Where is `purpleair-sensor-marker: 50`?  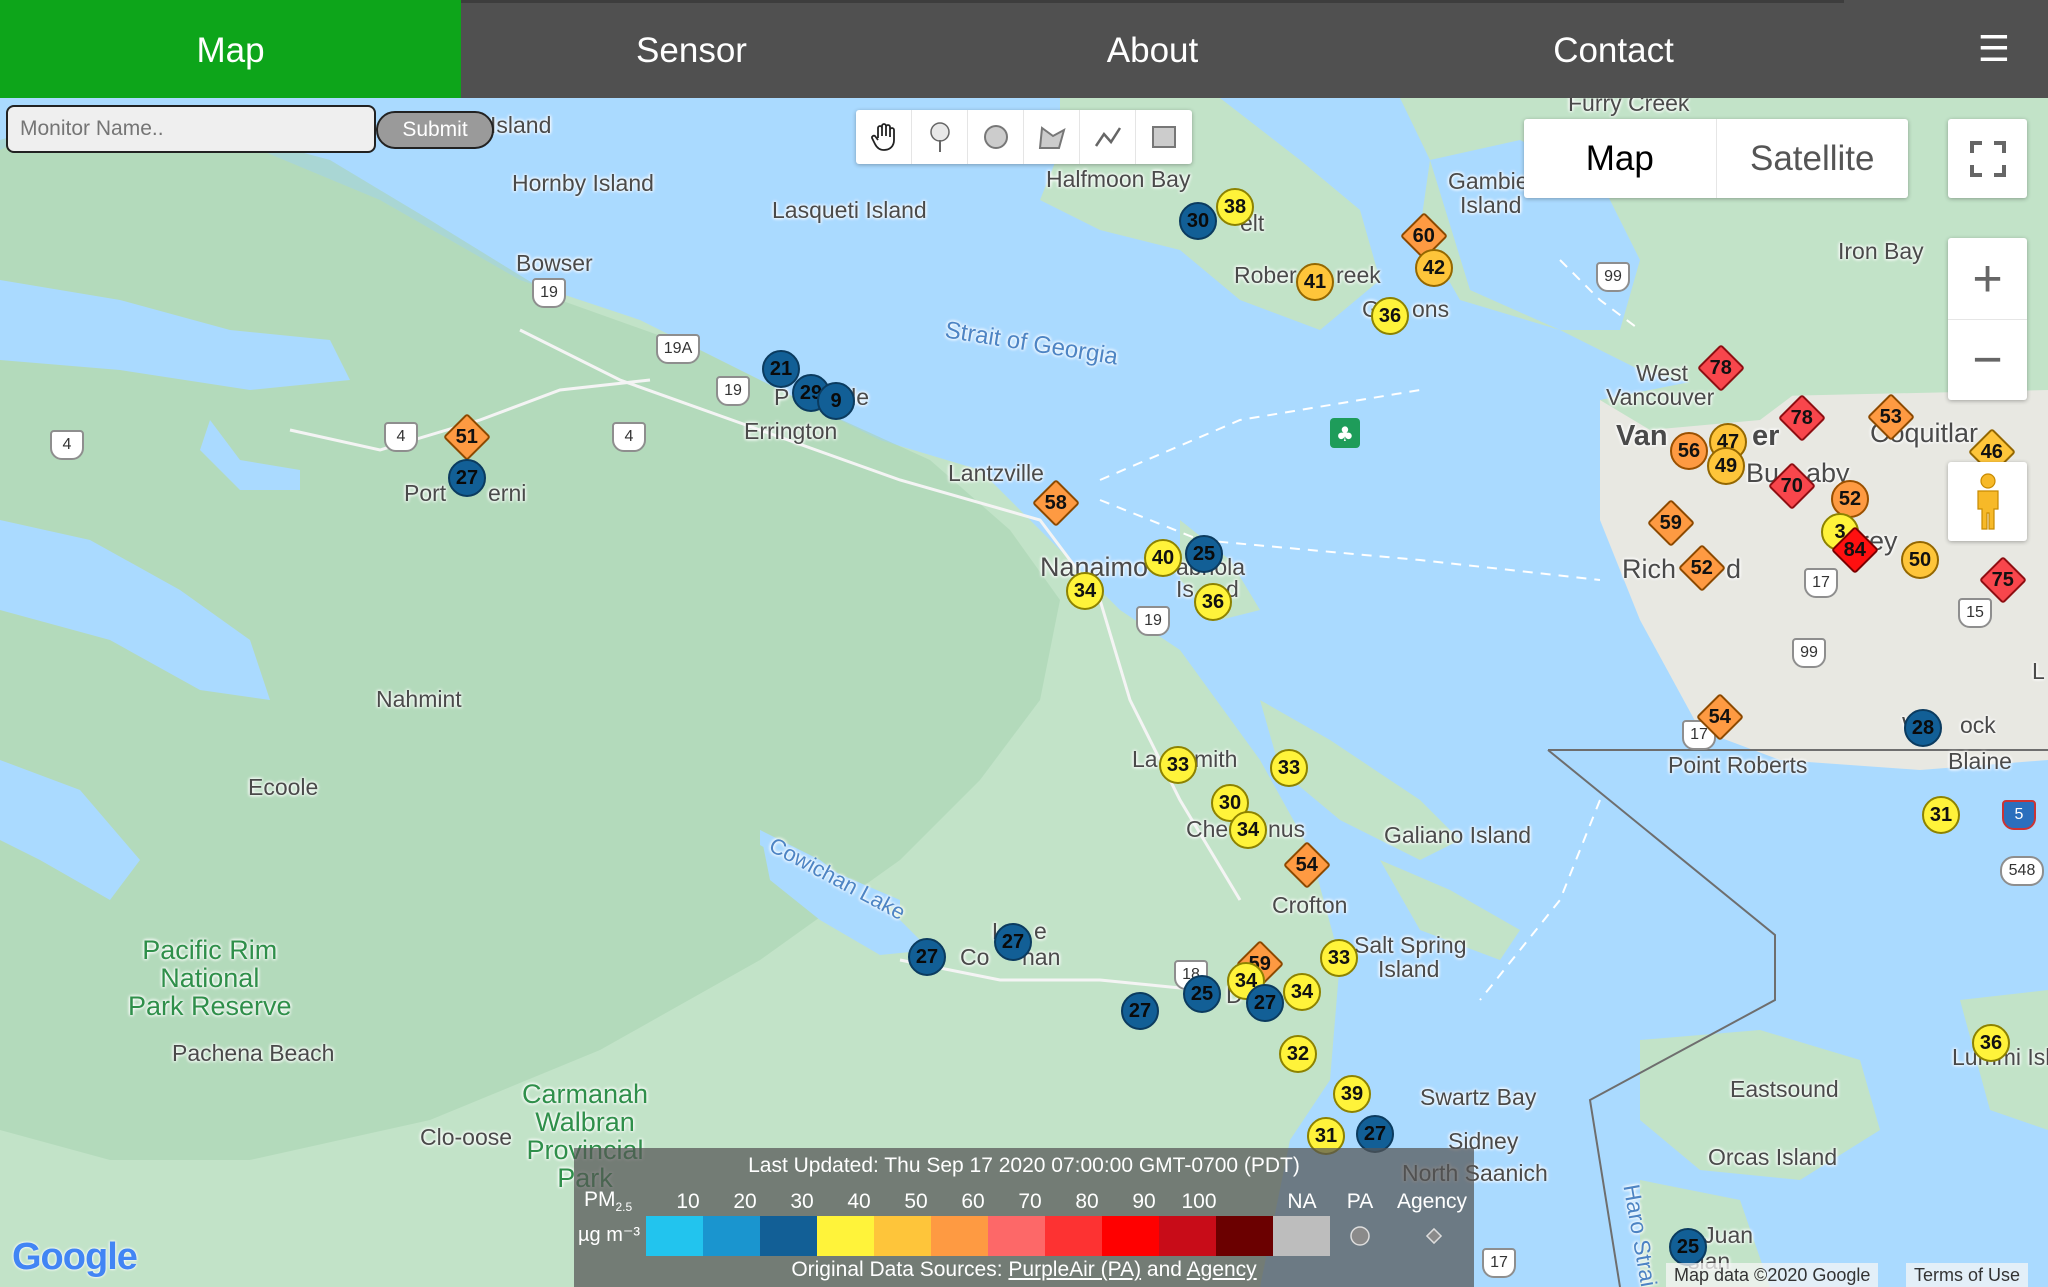 purpleair-sensor-marker: 50 is located at coordinates (1920, 560).